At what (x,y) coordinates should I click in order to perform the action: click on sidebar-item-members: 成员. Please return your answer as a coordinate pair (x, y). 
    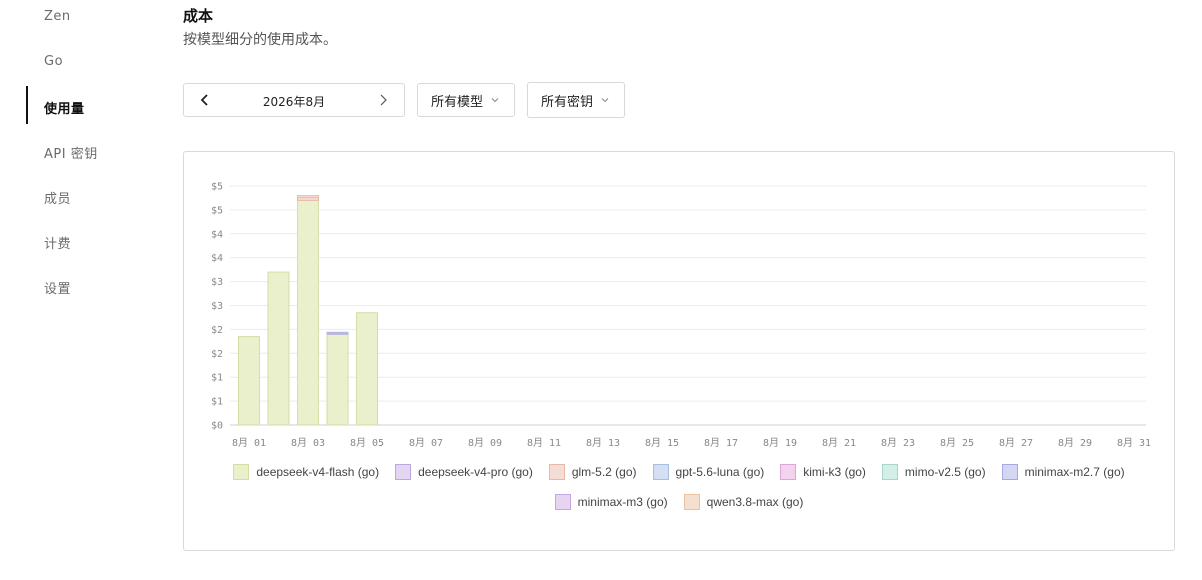
    Looking at the image, I should click on (57, 197).